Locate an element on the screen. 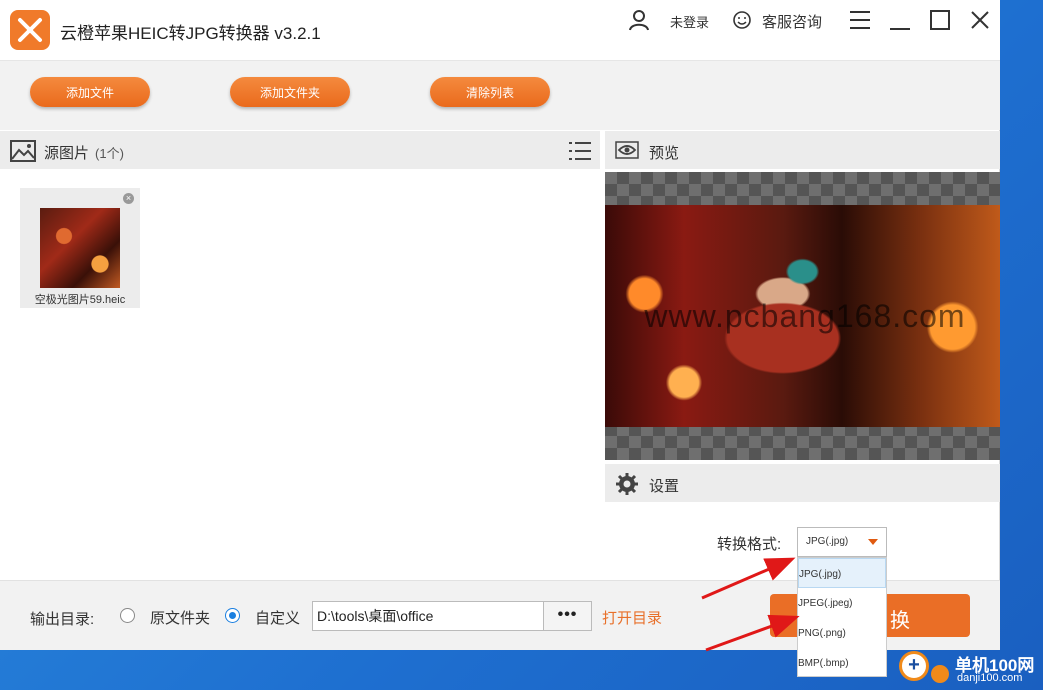  file-thumbnail: × 空极光图片59.heic is located at coordinates (80, 248).